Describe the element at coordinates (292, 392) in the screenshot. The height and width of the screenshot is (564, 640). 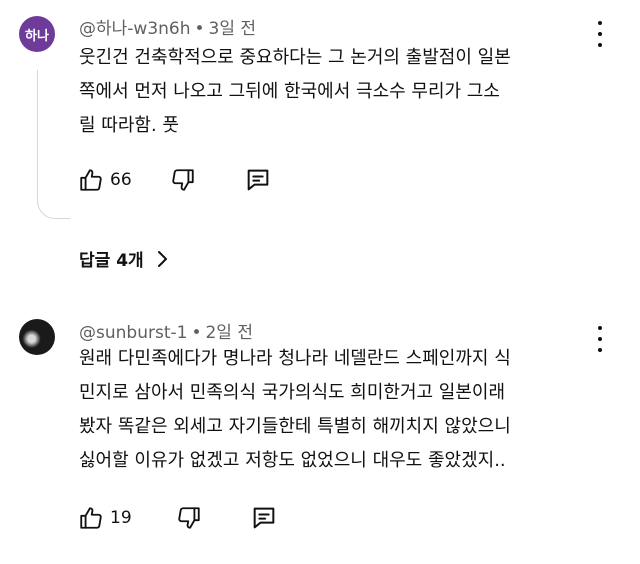
I see `comment-line: 민지로 삼아서 민족의식 국가의식도 희미한거고 일본이래` at that location.